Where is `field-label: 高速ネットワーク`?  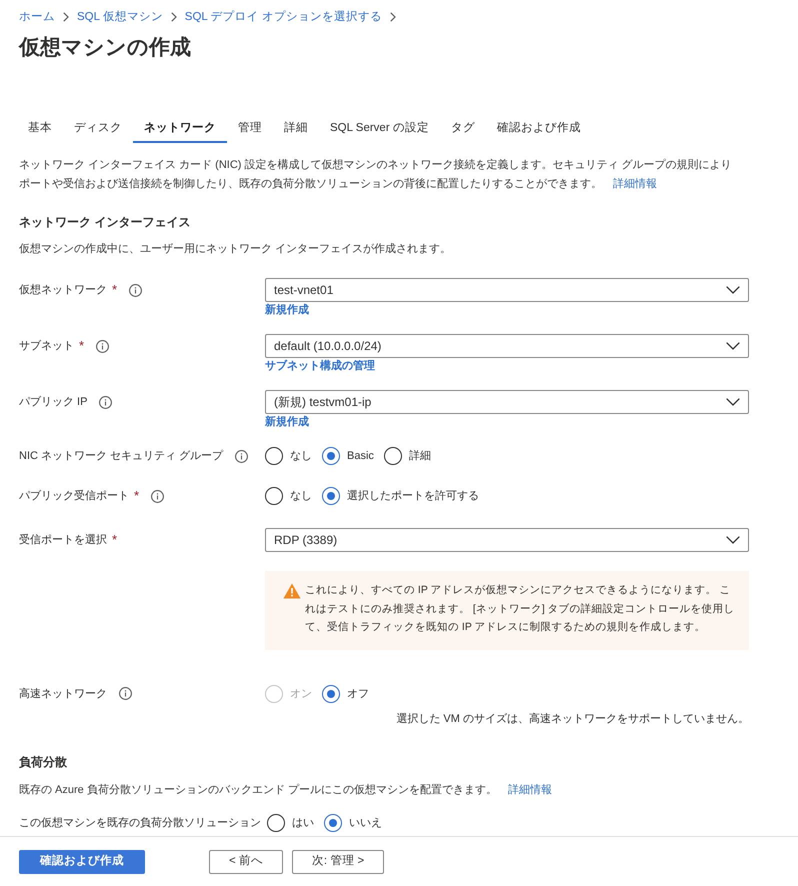
field-label: 高速ネットワーク is located at coordinates (63, 694).